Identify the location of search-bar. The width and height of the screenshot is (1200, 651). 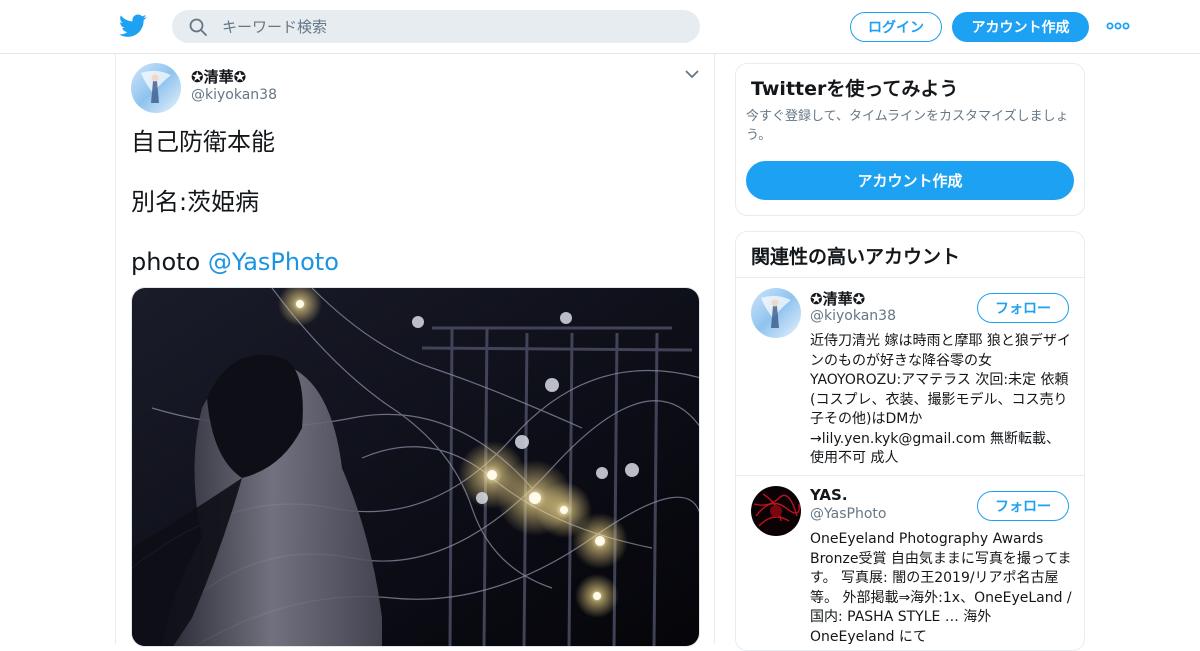
(436, 26).